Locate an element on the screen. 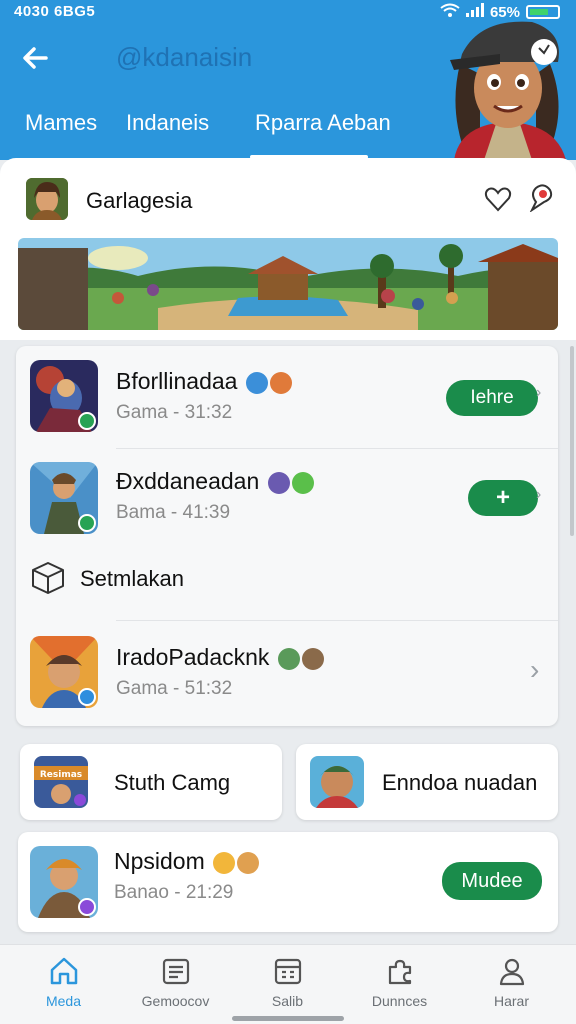 The height and width of the screenshot is (1024, 576). game-subtitle: Gama - 51:32 is located at coordinates (174, 688).